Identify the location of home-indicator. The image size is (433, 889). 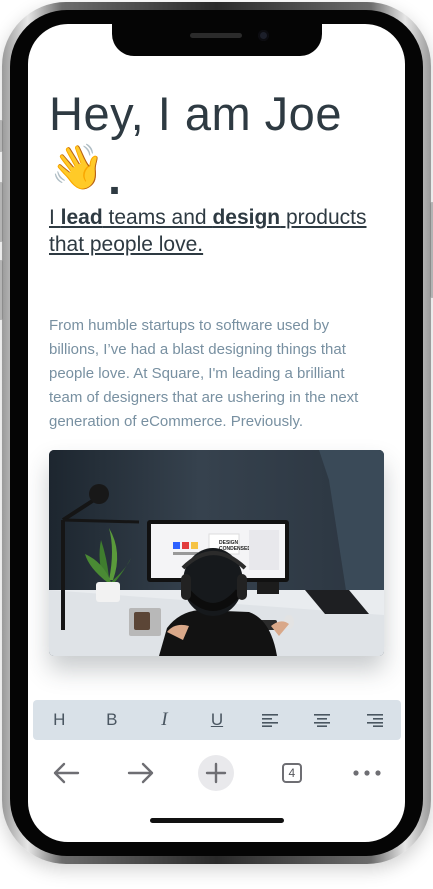
(217, 820).